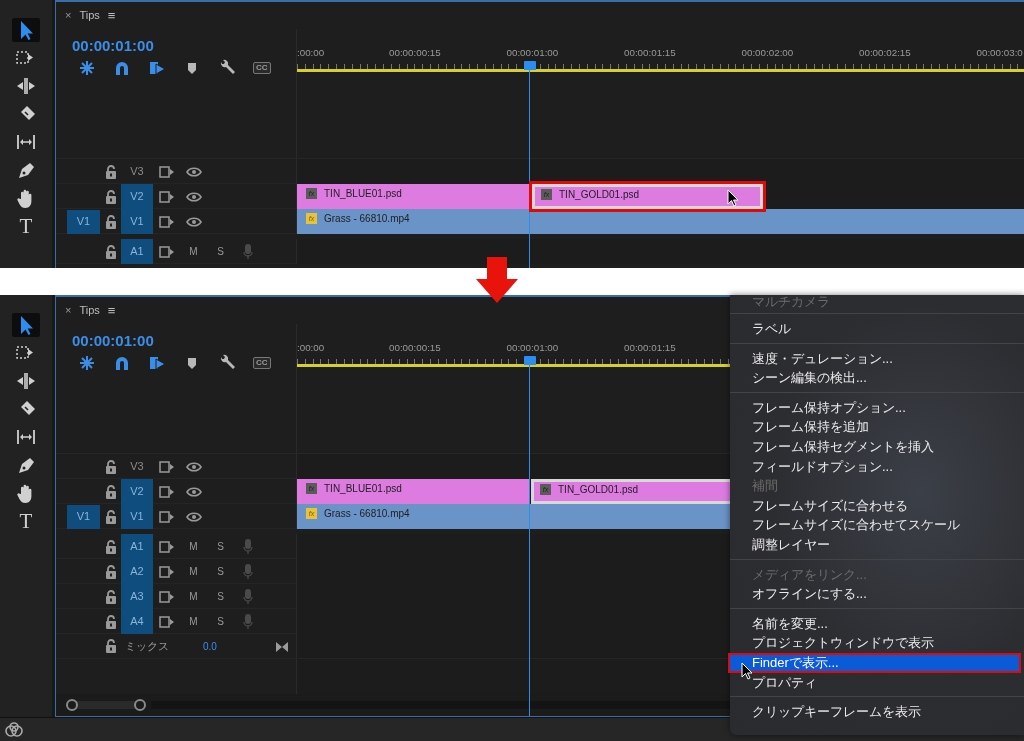 This screenshot has height=741, width=1024. Describe the element at coordinates (885, 52) in the screenshot. I see `ruler-label: 00:00:02:15` at that location.